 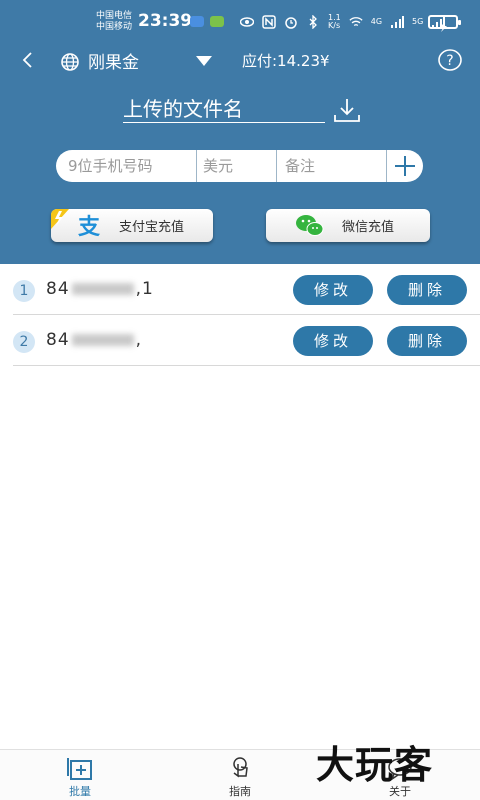 I want to click on note-input, so click(x=331, y=166).